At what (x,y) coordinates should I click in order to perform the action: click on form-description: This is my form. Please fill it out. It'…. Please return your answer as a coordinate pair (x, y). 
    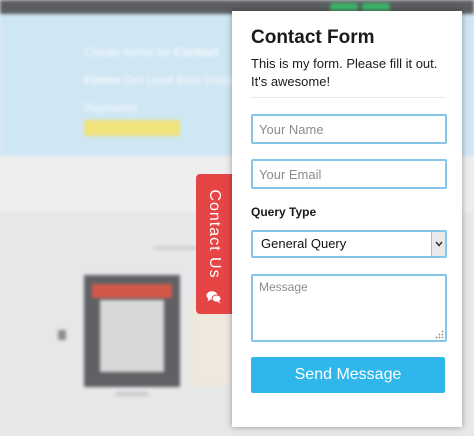
    Looking at the image, I should click on (344, 72).